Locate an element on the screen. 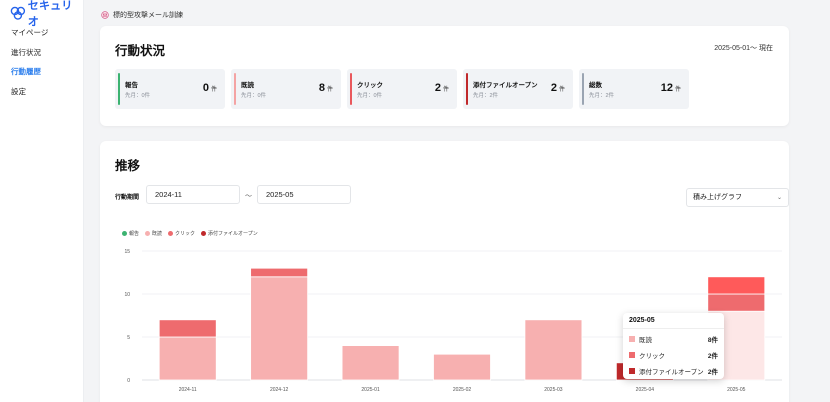  stat-report: 報告 先月：0件 0件 is located at coordinates (170, 89).